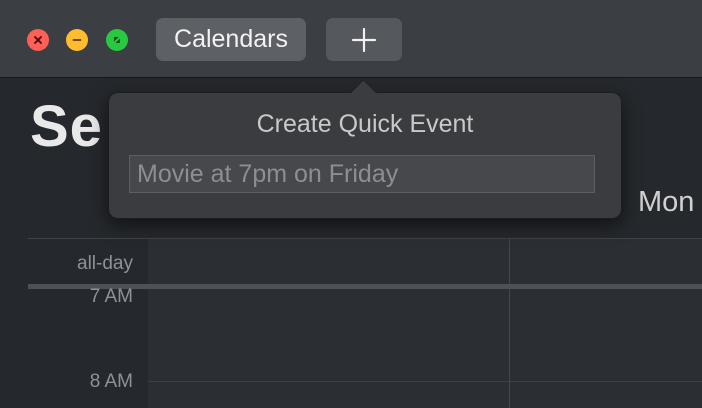 The image size is (702, 408). What do you see at coordinates (666, 202) in the screenshot?
I see `day-header-monday: Mon` at bounding box center [666, 202].